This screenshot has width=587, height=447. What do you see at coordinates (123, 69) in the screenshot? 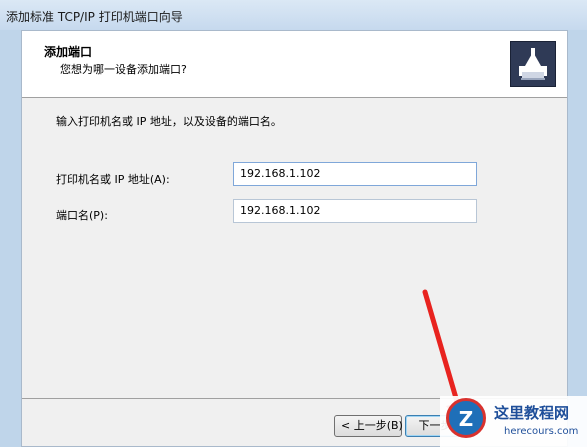
I see `header-subtitle: 您想为哪一设备添加端口?` at bounding box center [123, 69].